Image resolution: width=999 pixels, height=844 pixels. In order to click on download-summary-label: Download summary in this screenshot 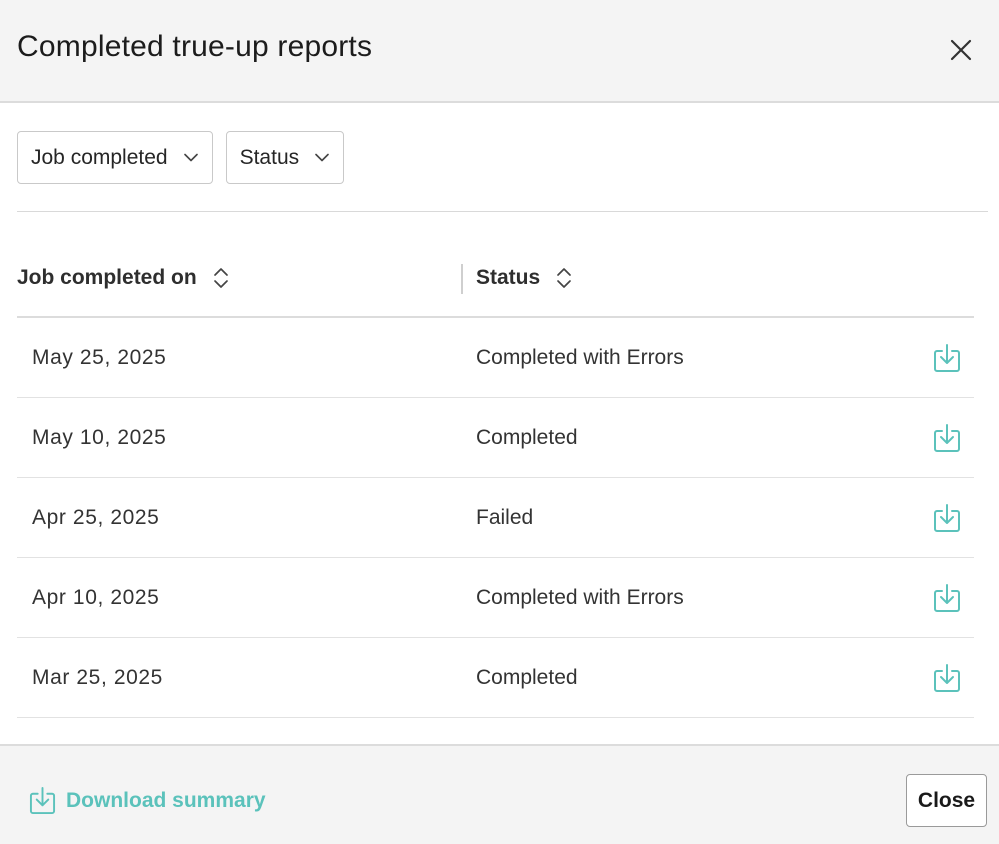, I will do `click(166, 800)`.